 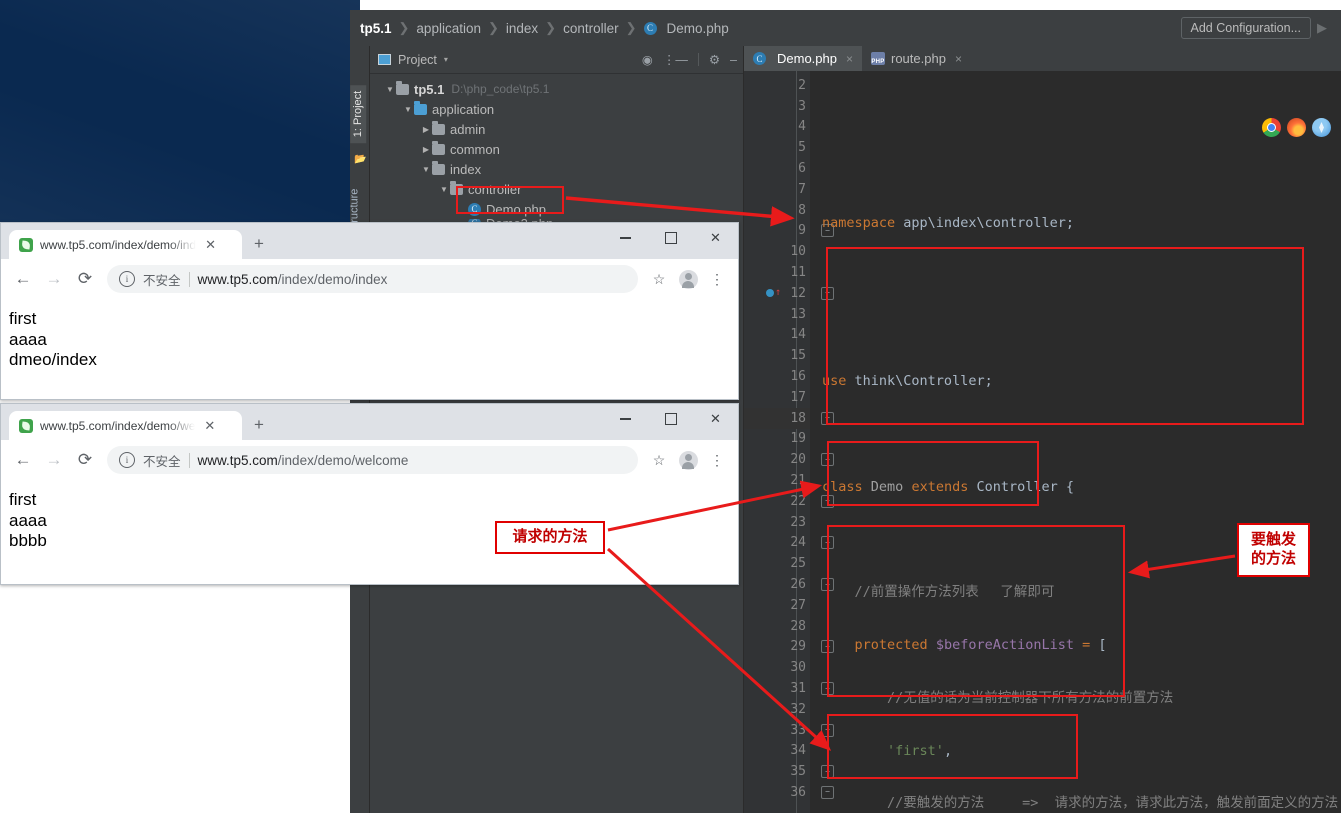 What do you see at coordinates (26, 425) in the screenshot?
I see `site-favicon-icon` at bounding box center [26, 425].